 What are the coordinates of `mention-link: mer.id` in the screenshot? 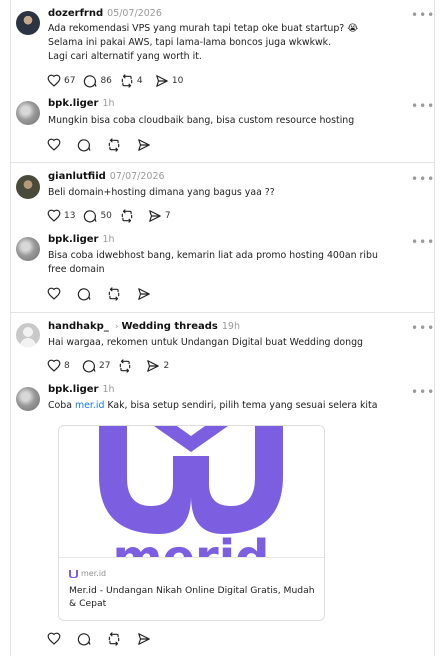 It's located at (89, 405).